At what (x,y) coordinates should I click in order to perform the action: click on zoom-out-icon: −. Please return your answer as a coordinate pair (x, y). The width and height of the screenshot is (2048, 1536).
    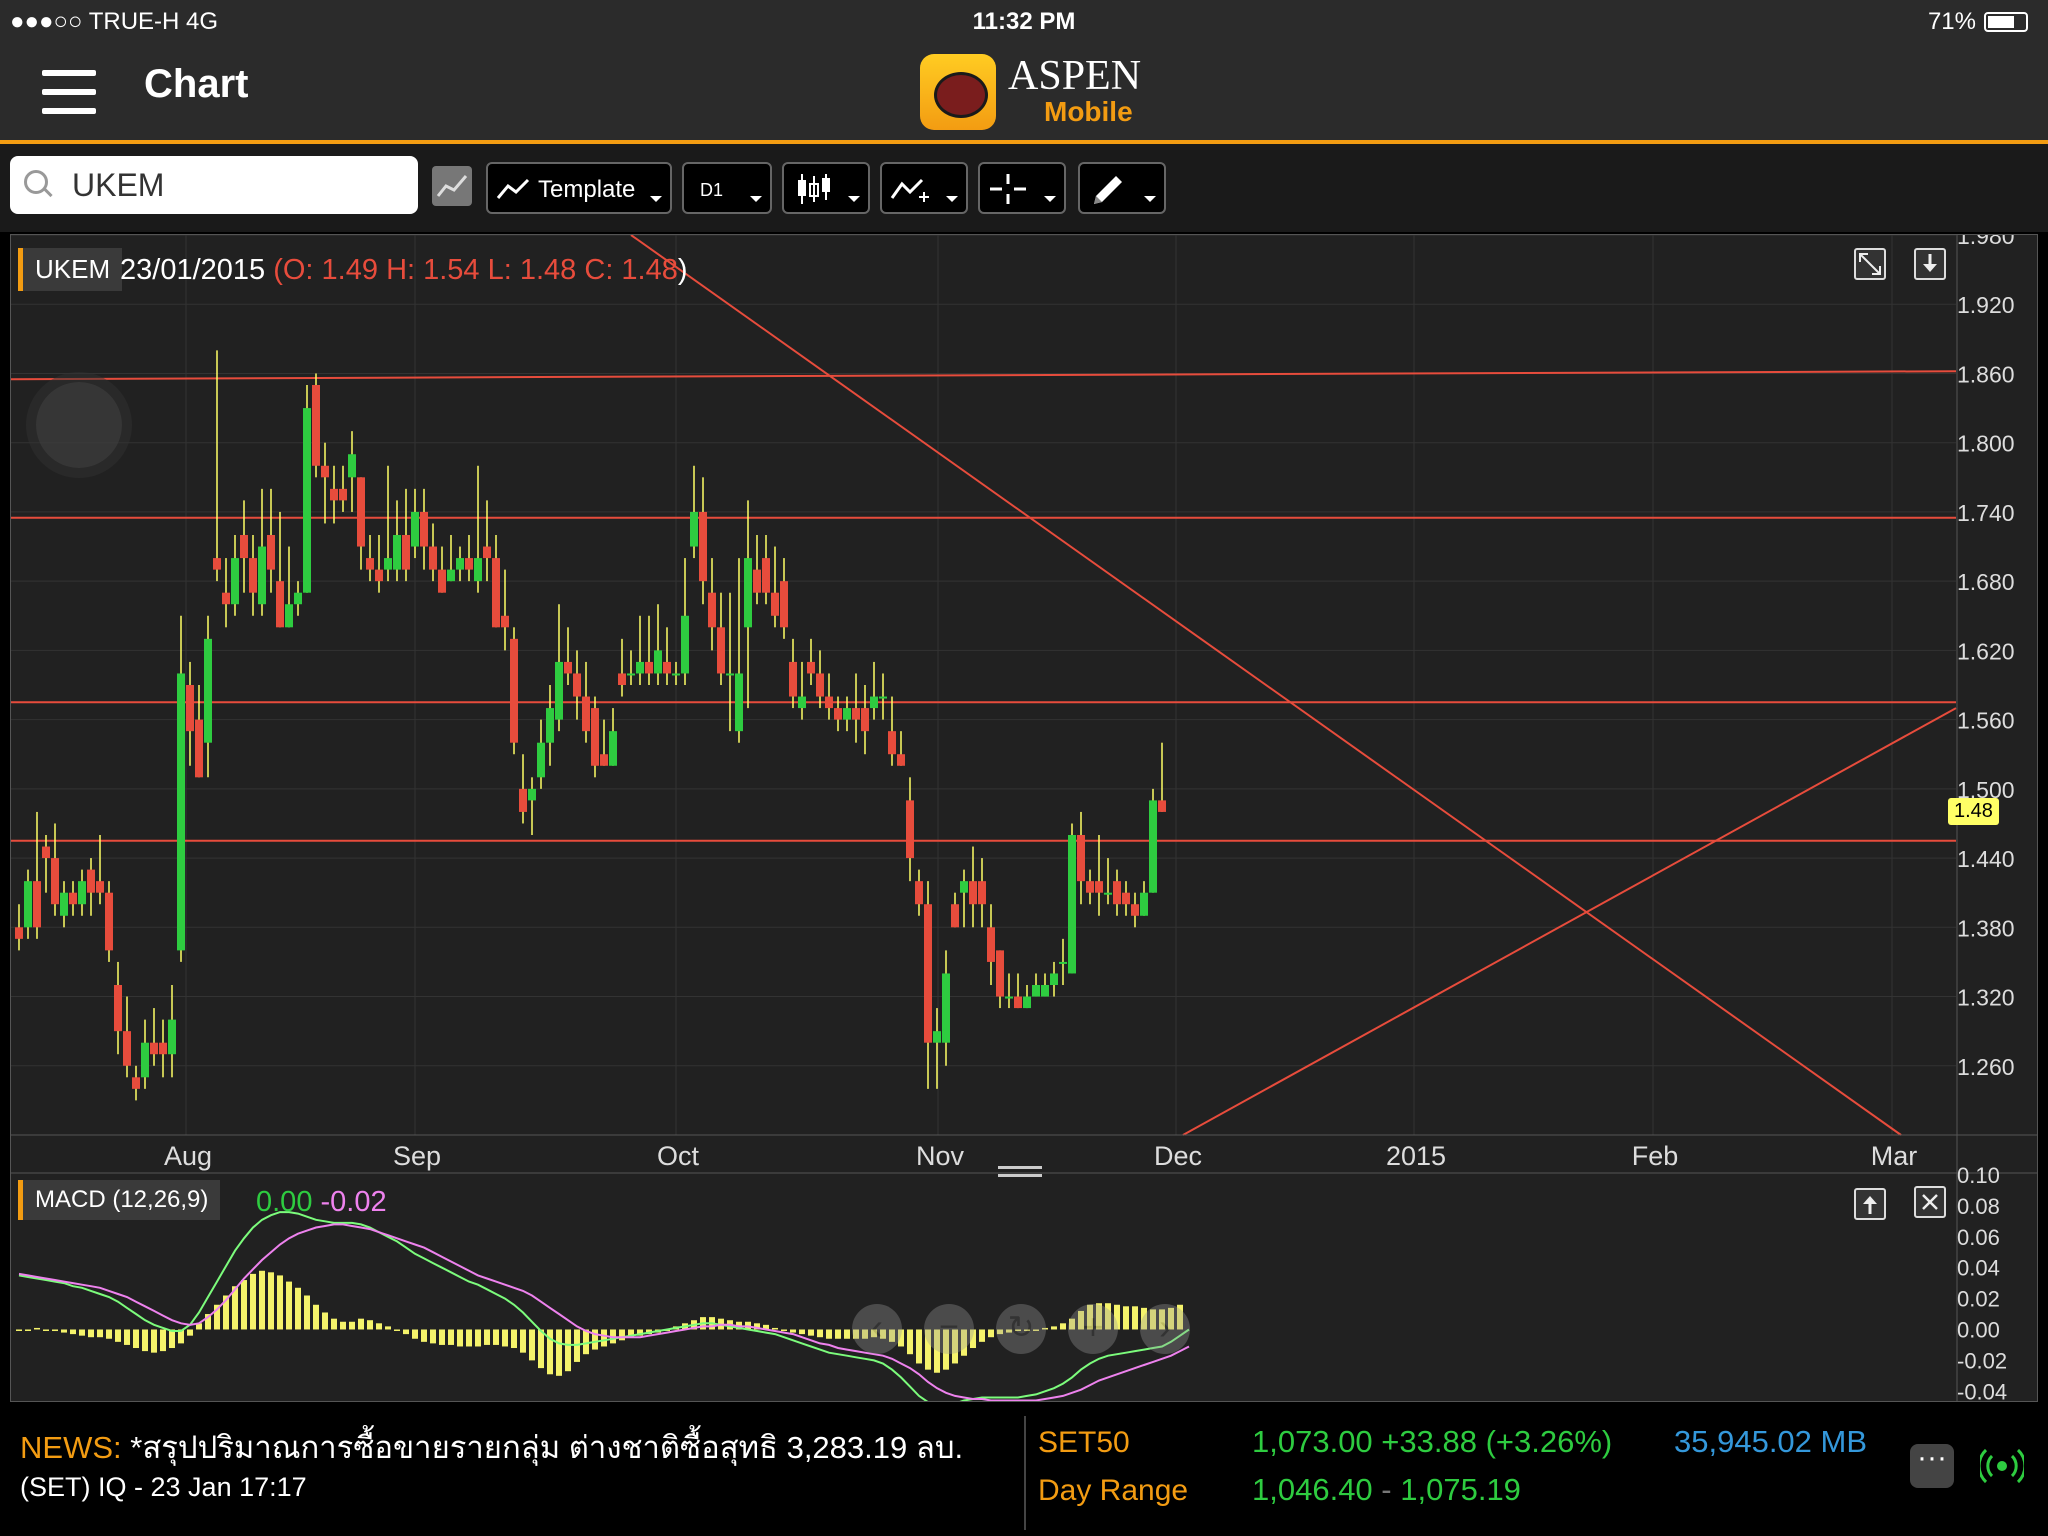
    Looking at the image, I should click on (949, 1329).